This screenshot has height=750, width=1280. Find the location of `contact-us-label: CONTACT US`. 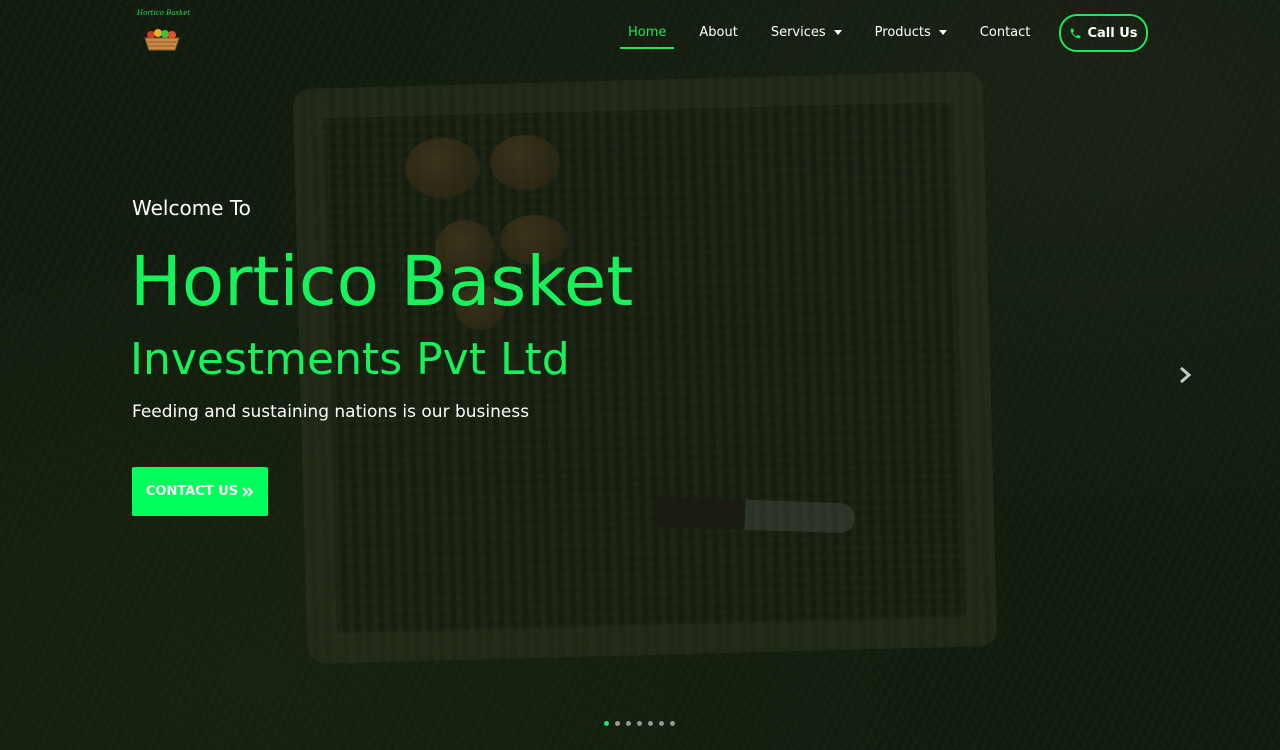

contact-us-label: CONTACT US is located at coordinates (192, 491).